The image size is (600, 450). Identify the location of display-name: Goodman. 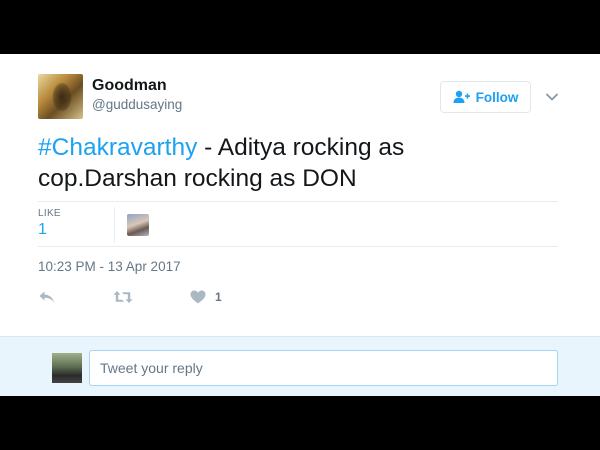
(129, 86).